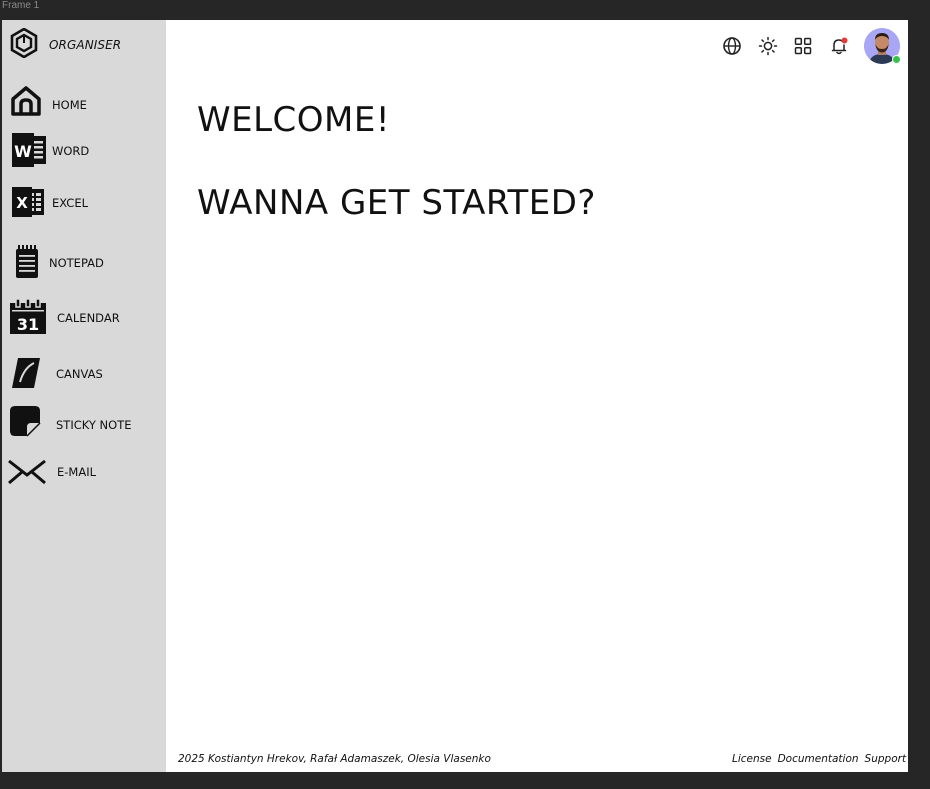  Describe the element at coordinates (803, 46) in the screenshot. I see `grid-icon` at that location.